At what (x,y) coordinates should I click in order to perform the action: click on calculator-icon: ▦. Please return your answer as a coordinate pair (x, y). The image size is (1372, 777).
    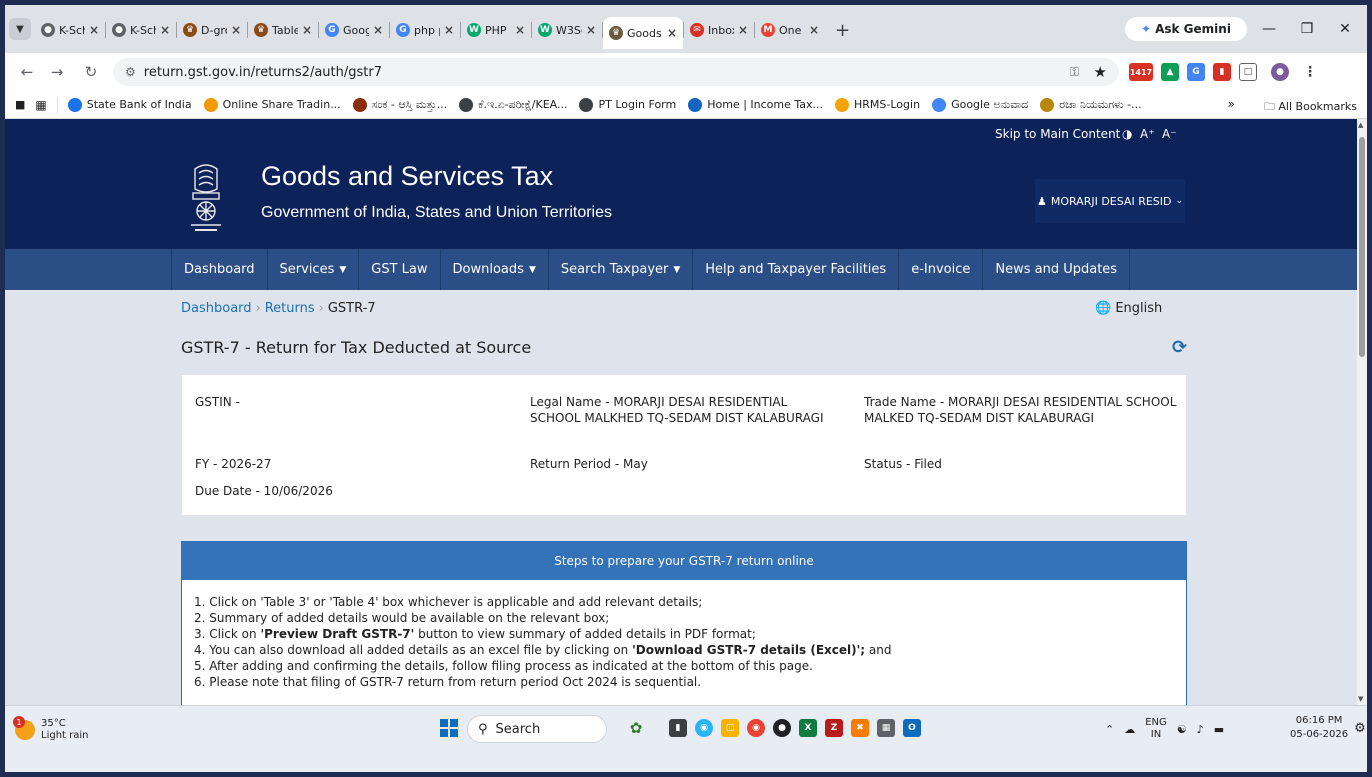
    Looking at the image, I should click on (886, 728).